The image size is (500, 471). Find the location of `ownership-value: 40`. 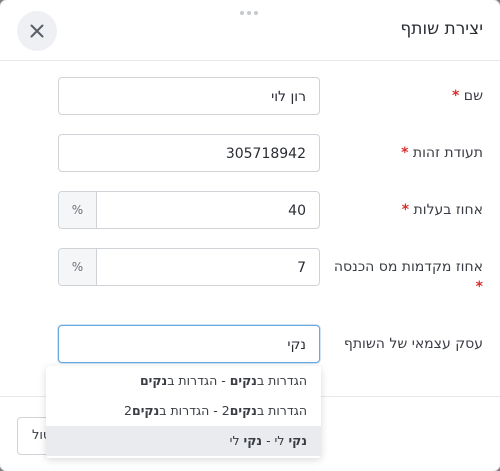

ownership-value: 40 is located at coordinates (297, 211).